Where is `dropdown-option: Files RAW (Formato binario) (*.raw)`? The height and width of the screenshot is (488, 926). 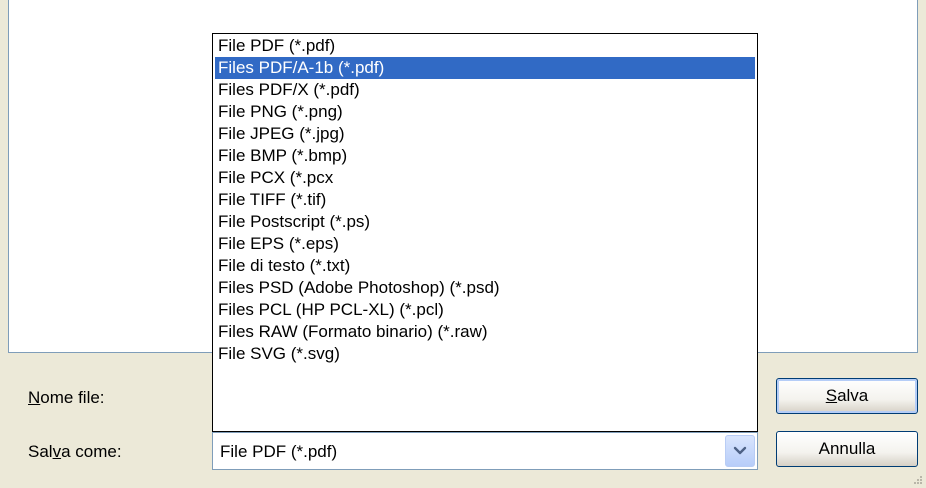 dropdown-option: Files RAW (Formato binario) (*.raw) is located at coordinates (485, 332).